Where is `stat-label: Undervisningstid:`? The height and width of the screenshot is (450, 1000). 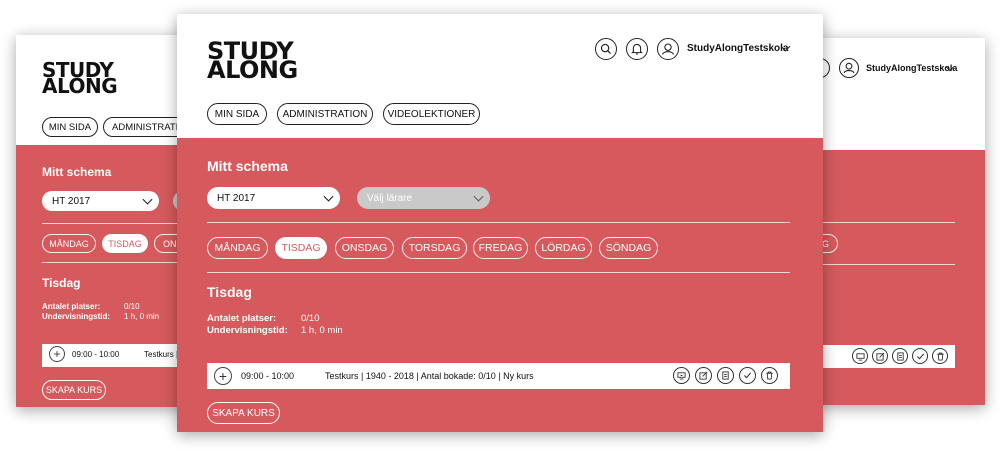 stat-label: Undervisningstid: is located at coordinates (76, 316).